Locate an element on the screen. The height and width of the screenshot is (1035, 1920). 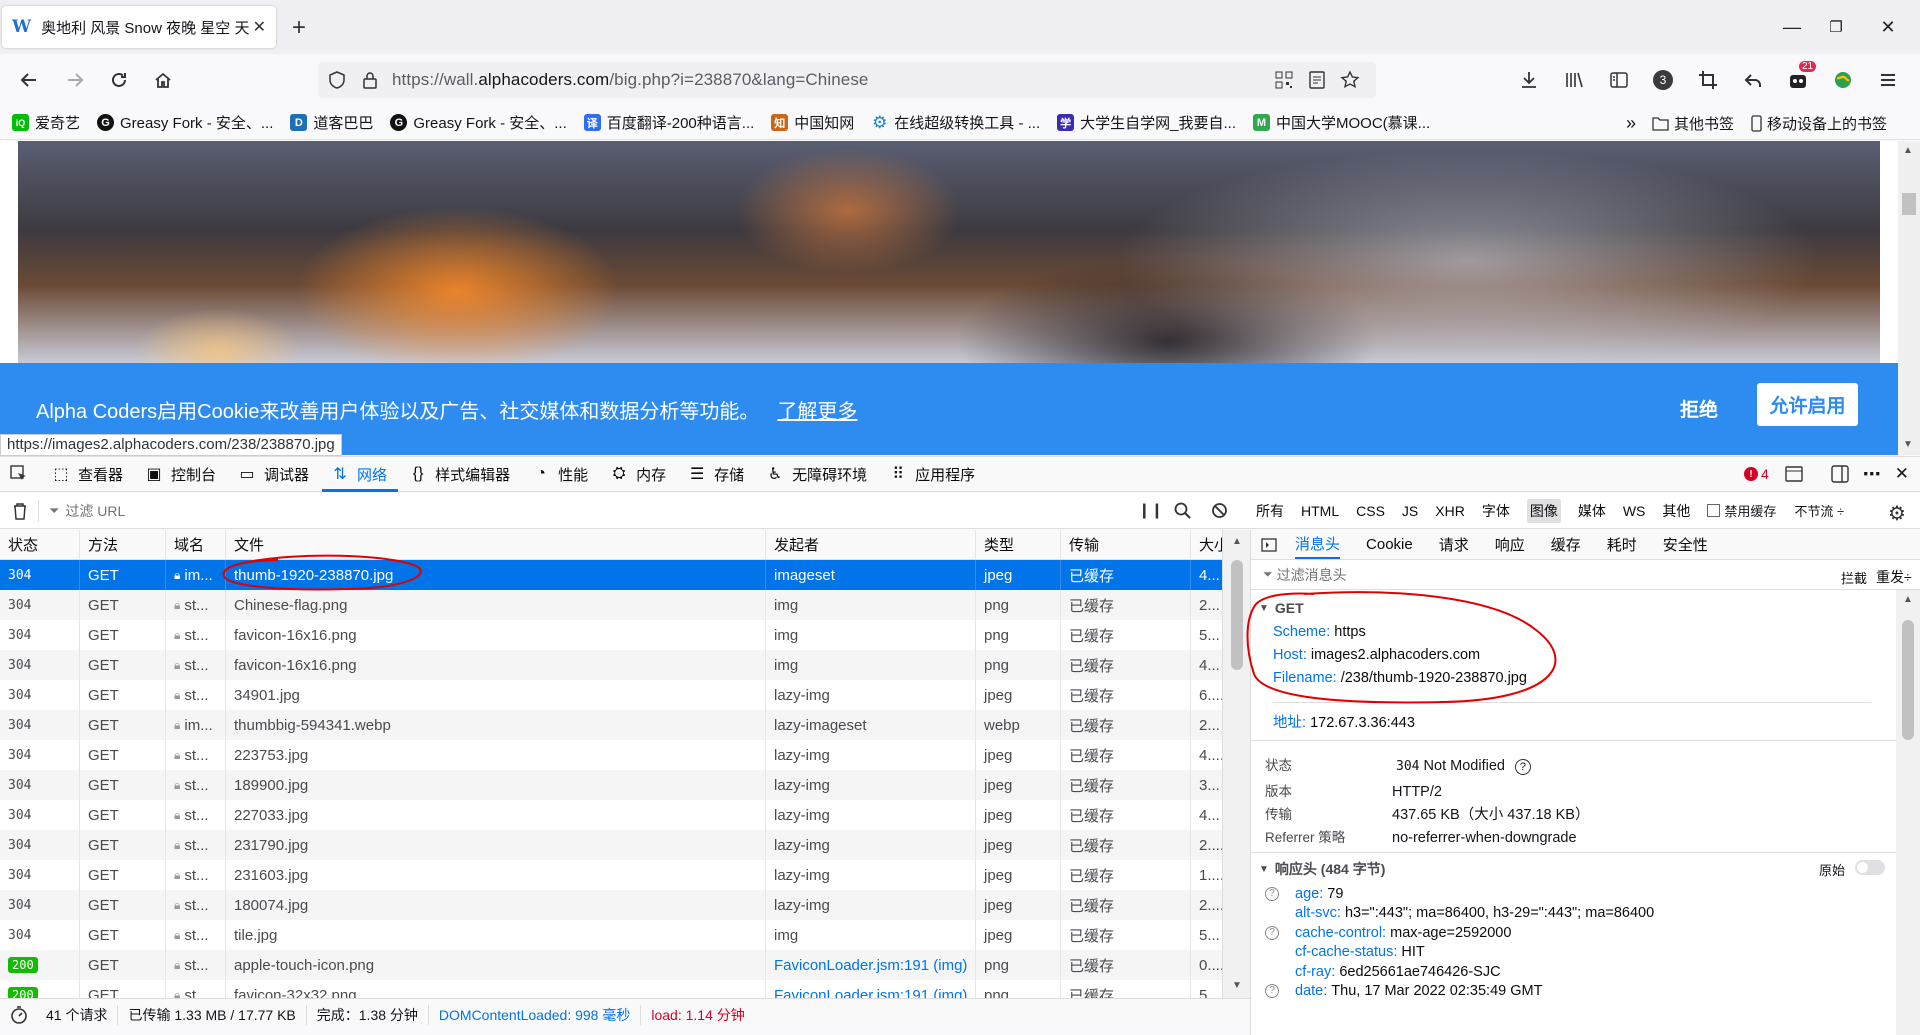
page-scrollbar: ▲ ▼ is located at coordinates (1909, 298).